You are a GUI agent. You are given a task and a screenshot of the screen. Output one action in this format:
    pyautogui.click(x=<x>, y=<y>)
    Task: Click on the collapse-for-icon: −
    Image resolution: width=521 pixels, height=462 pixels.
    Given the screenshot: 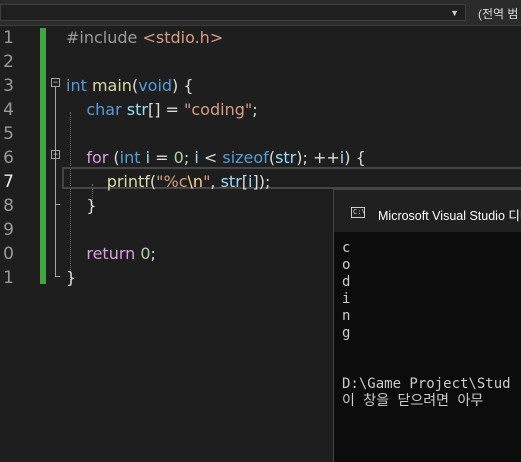 What is the action you would take?
    pyautogui.click(x=55, y=154)
    